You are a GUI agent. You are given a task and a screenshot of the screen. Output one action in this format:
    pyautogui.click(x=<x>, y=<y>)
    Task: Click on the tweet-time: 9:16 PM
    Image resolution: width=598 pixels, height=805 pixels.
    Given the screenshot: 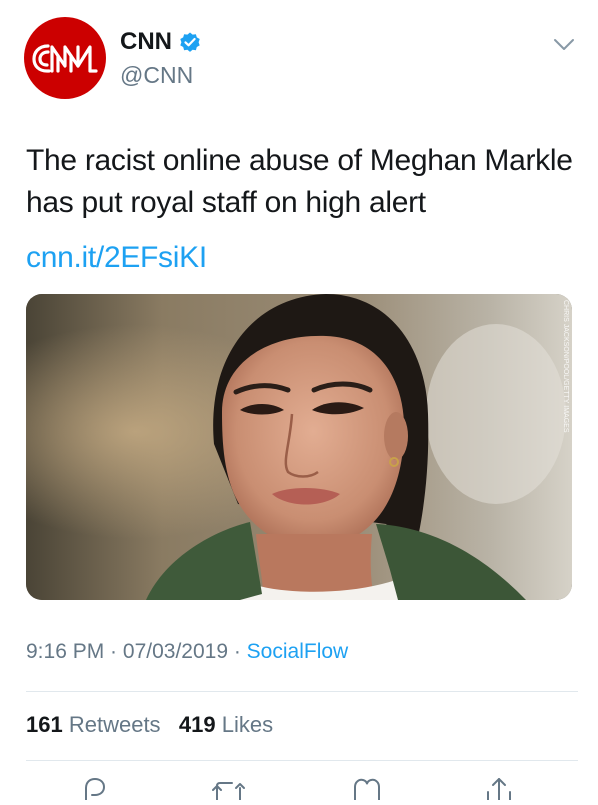 What is the action you would take?
    pyautogui.click(x=65, y=651)
    